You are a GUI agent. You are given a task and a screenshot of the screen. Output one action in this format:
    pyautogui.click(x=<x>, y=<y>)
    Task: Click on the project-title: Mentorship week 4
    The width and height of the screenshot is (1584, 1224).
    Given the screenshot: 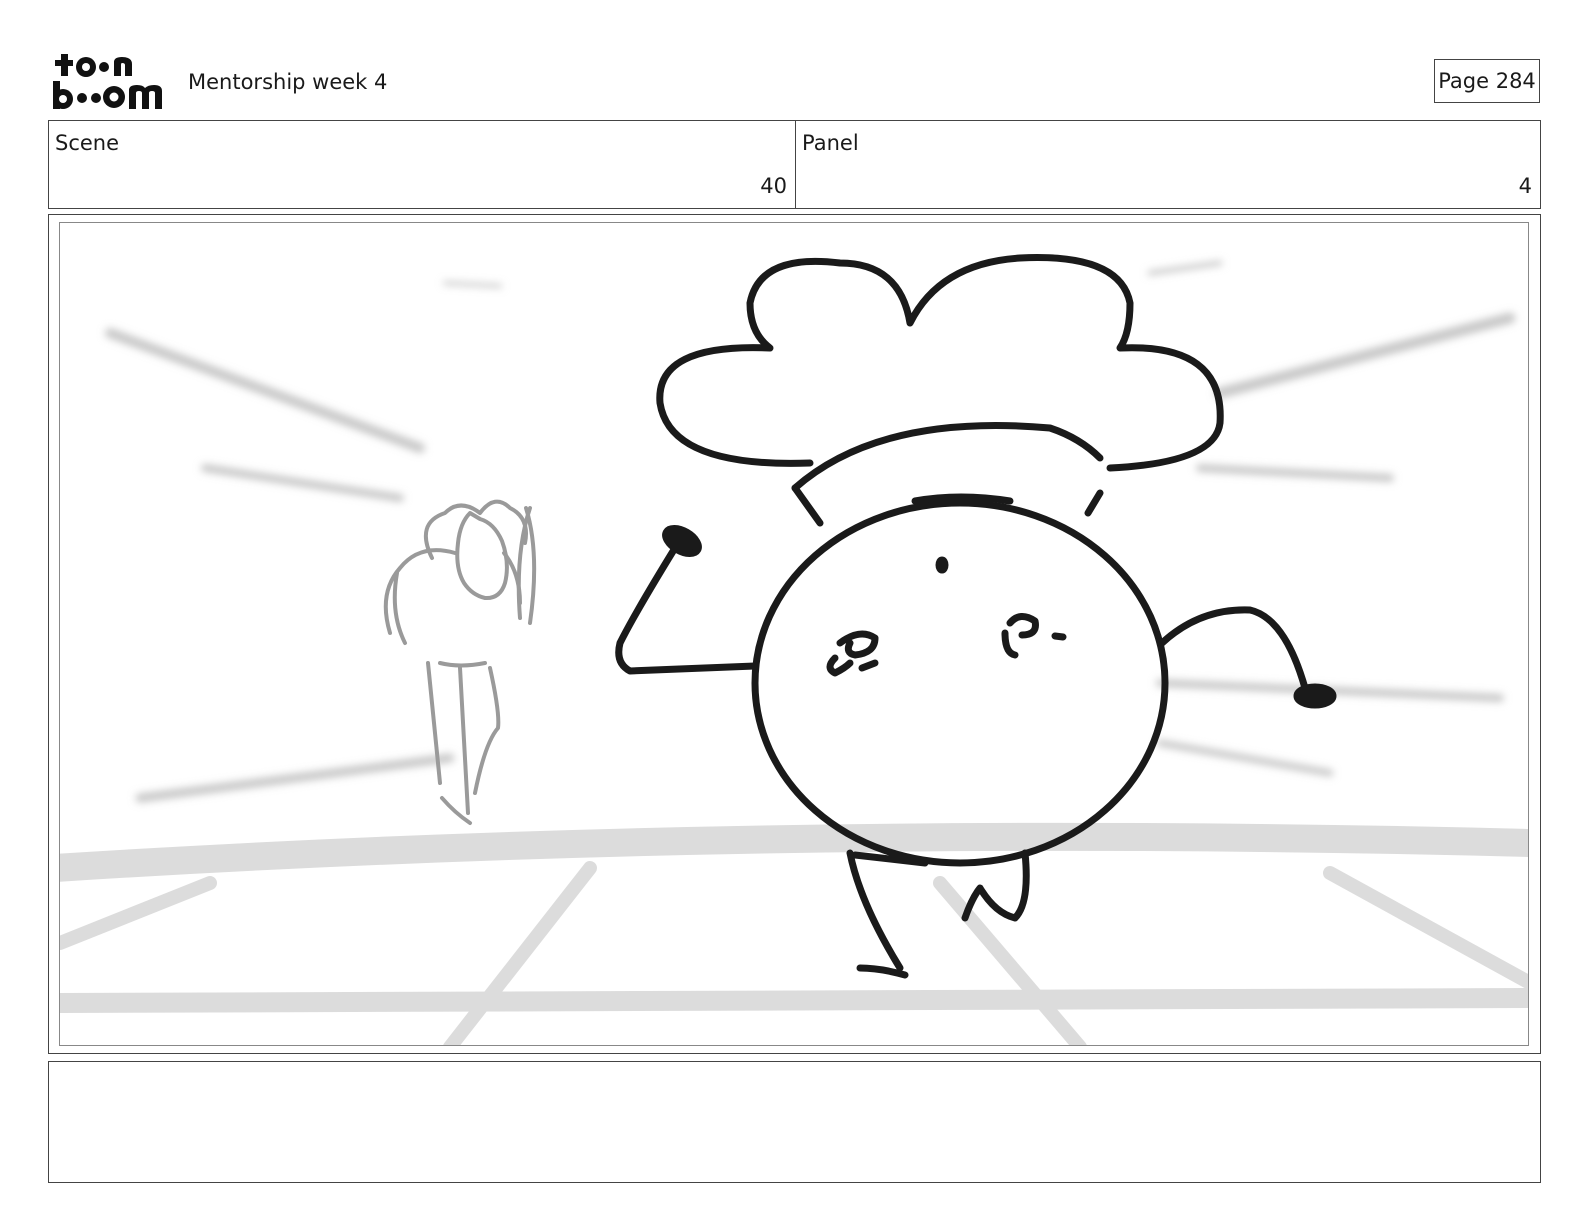 What is the action you would take?
    pyautogui.click(x=288, y=82)
    